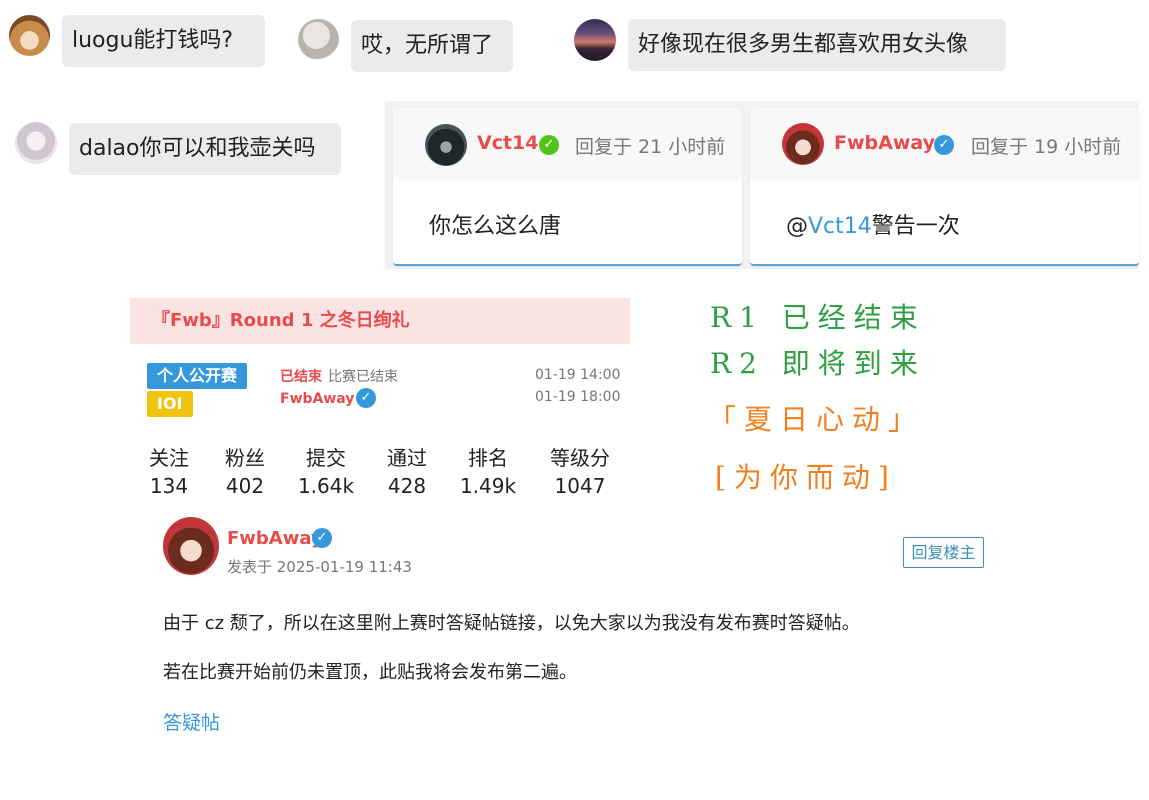 The width and height of the screenshot is (1149, 800). Describe the element at coordinates (650, 147) in the screenshot. I see `reply-time: 回复于 21 小时前` at that location.